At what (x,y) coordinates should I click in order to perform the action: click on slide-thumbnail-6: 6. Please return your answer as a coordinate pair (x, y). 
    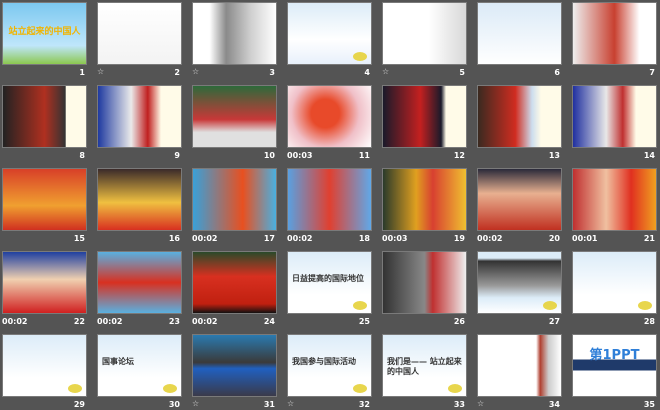
    Looking at the image, I should click on (519, 39).